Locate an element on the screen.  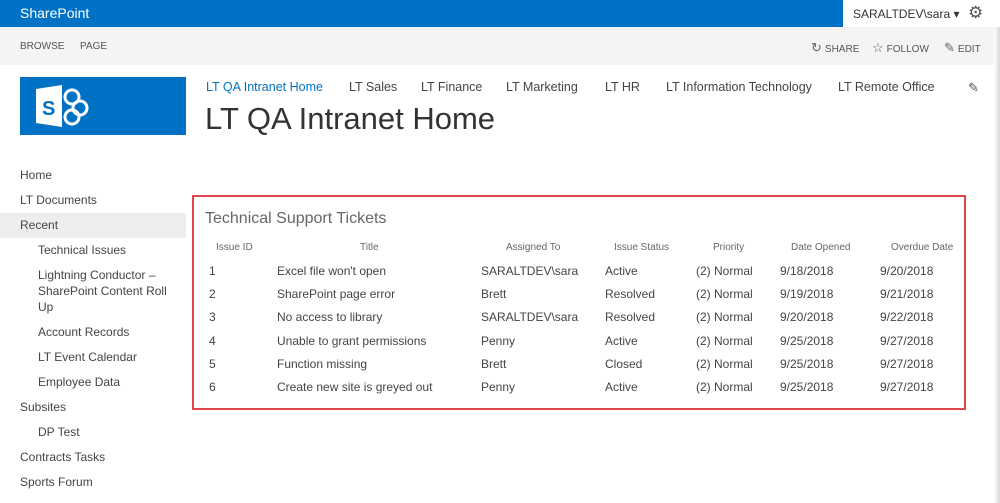
svg-text: S is located at coordinates (48, 109).